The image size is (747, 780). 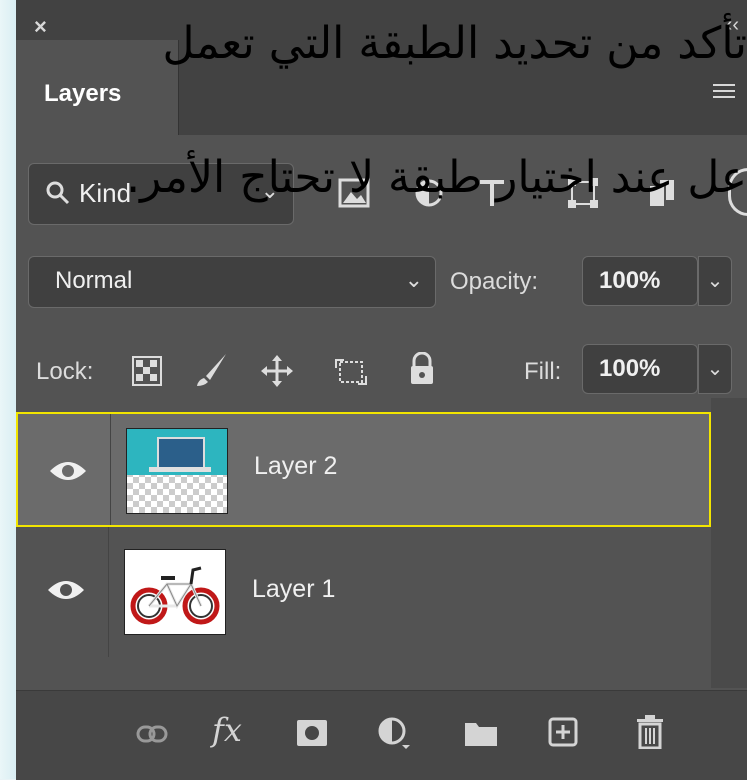 What do you see at coordinates (422, 369) in the screenshot?
I see `lock-all-icon` at bounding box center [422, 369].